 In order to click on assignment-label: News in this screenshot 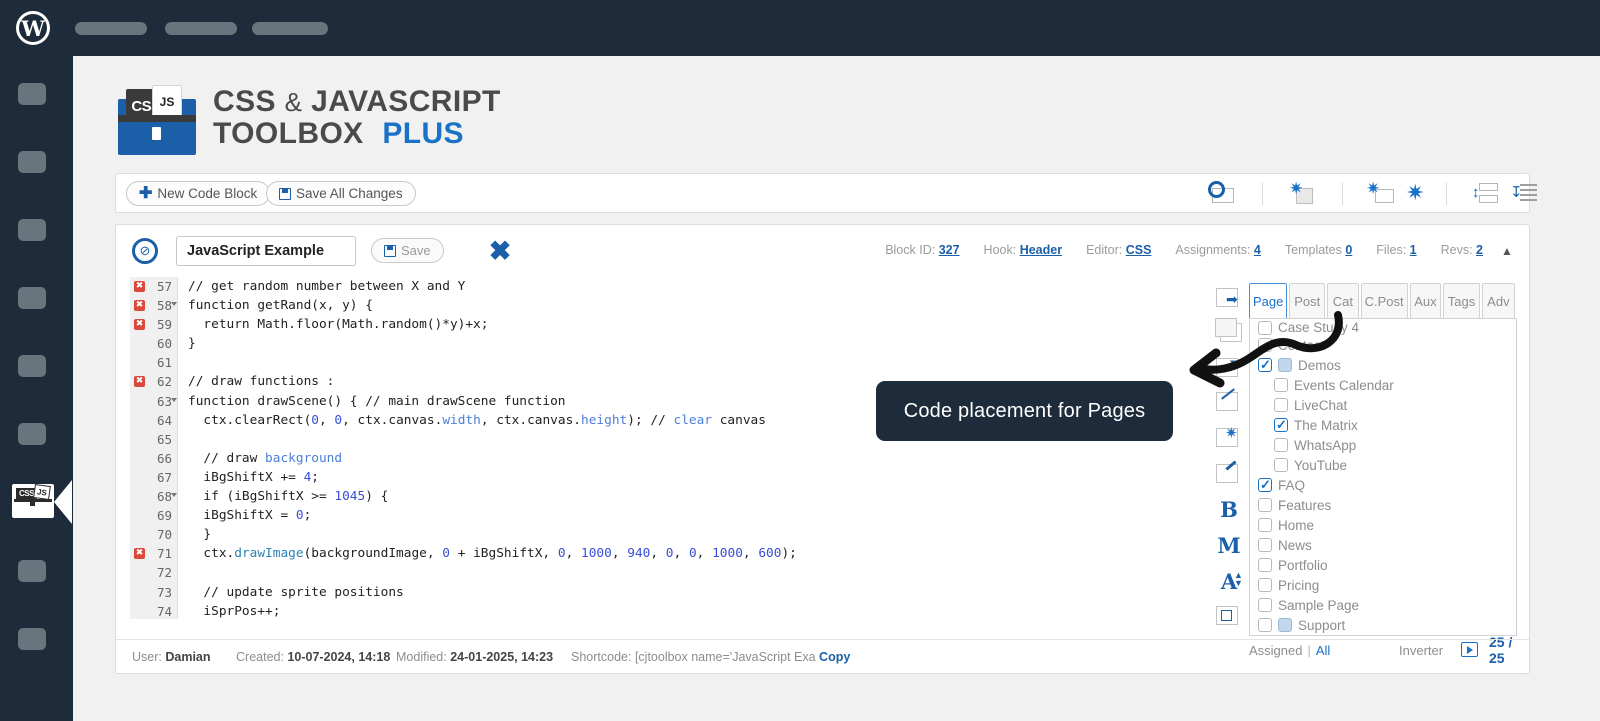, I will do `click(1295, 545)`.